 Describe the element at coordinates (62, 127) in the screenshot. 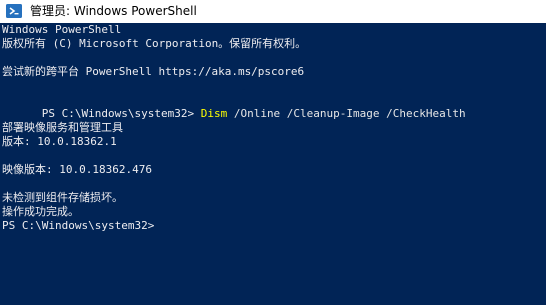

I see `console-line: 部署映像服务和管理工具` at that location.